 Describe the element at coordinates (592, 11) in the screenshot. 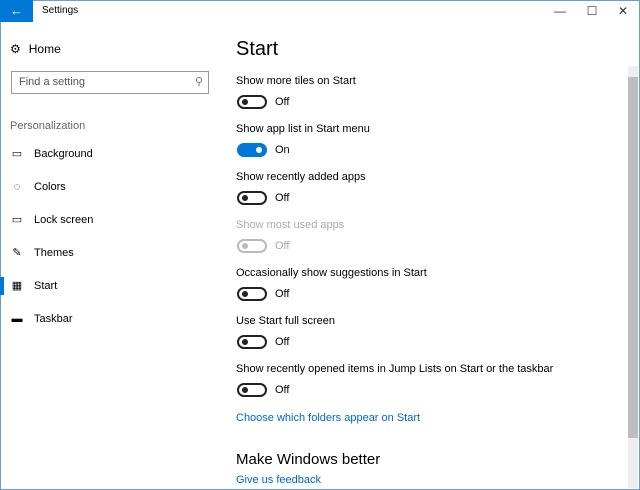

I see `maximize-button: ☐` at that location.